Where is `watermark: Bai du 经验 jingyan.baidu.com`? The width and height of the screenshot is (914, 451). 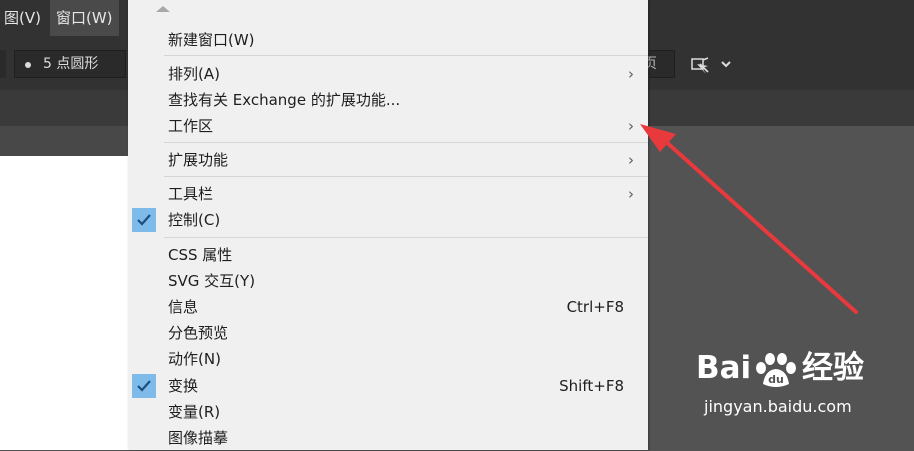 watermark: Bai du 经验 jingyan.baidu.com is located at coordinates (801, 393).